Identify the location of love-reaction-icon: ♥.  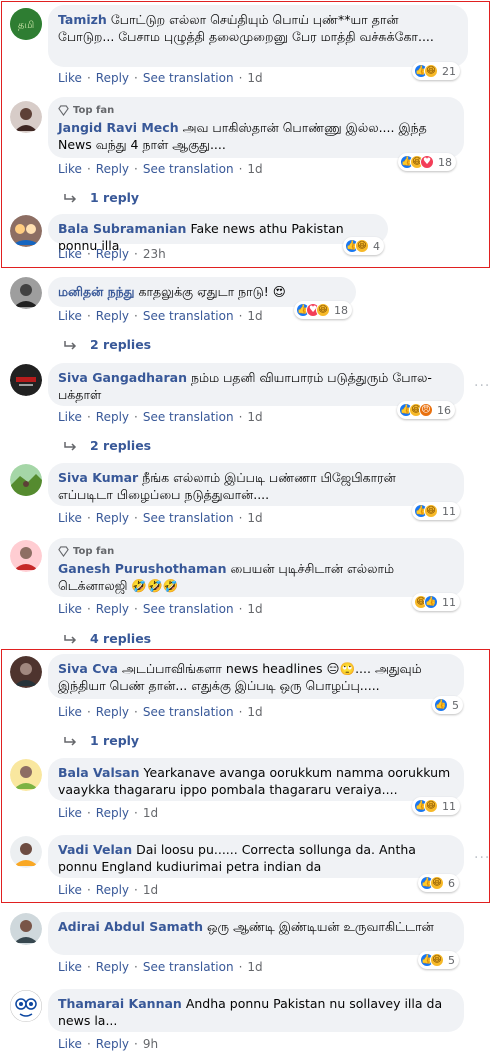
(427, 162).